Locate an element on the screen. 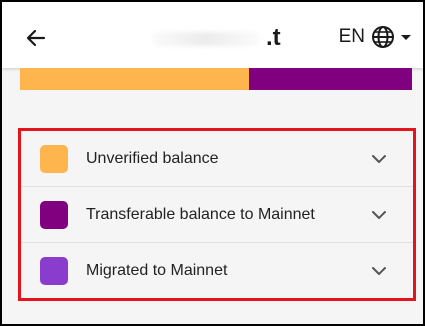 Image resolution: width=425 pixels, height=326 pixels. page-title: .t is located at coordinates (216, 38).